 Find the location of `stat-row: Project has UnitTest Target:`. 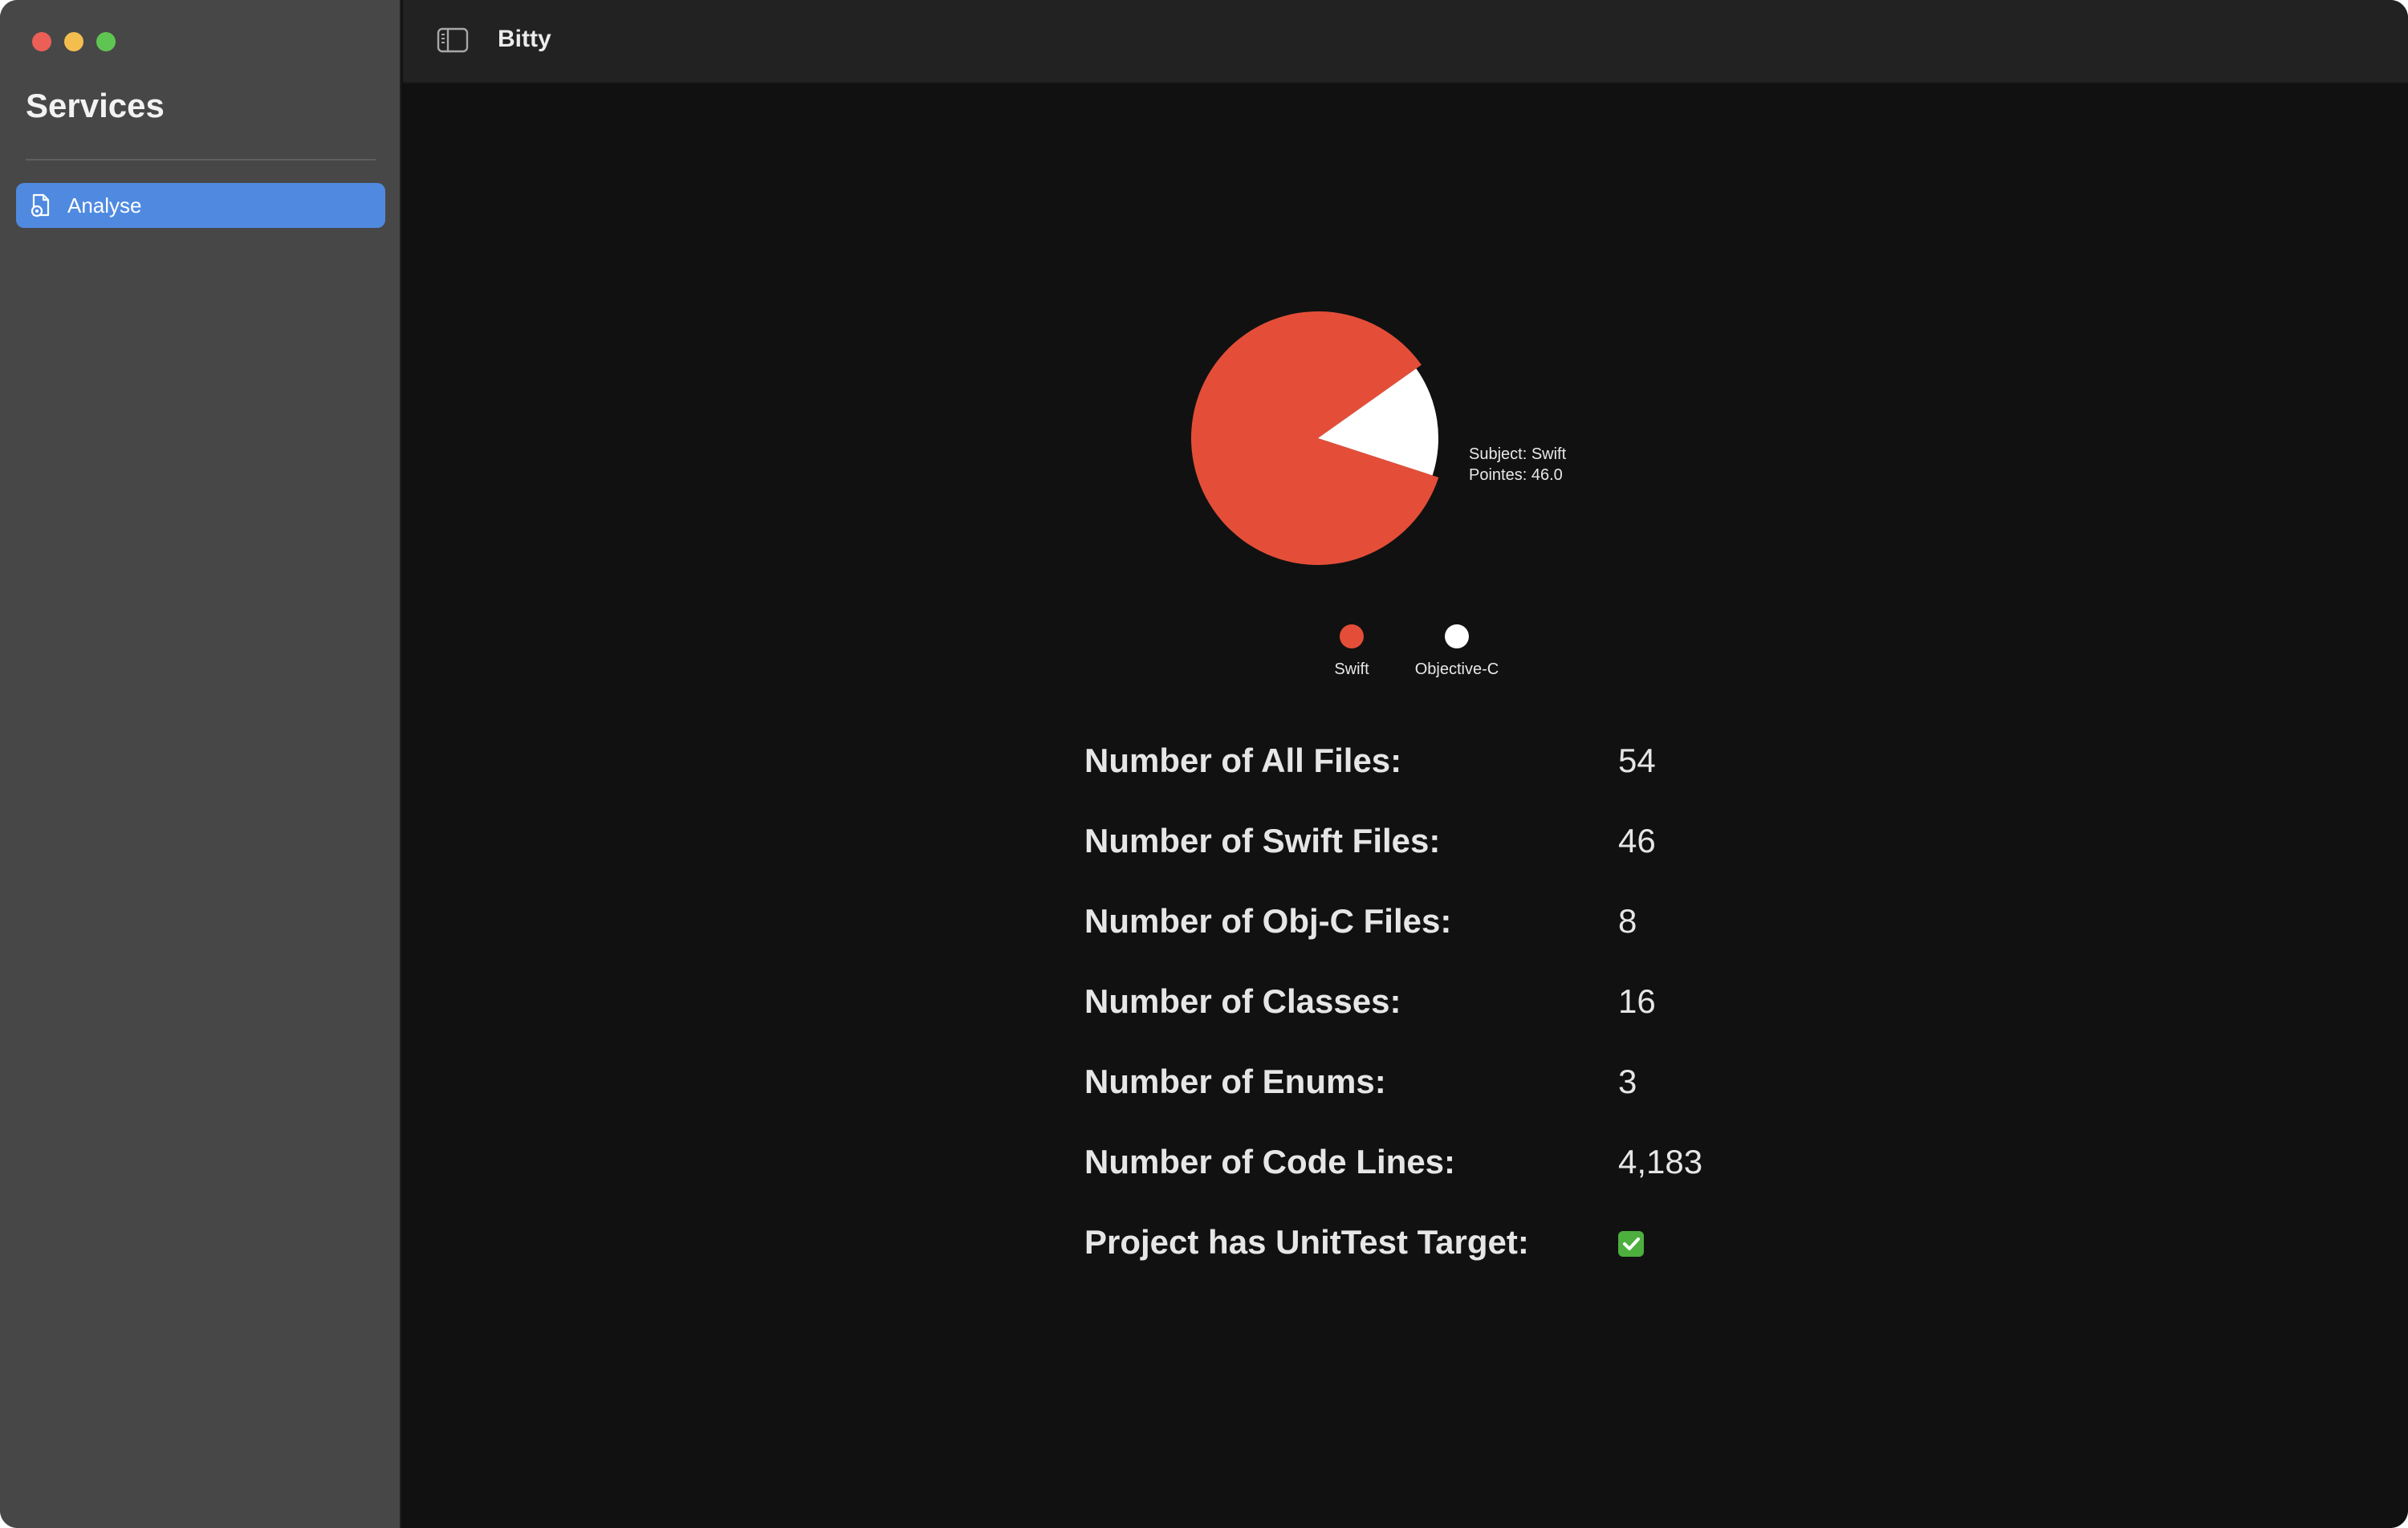

stat-row: Project has UnitTest Target: is located at coordinates (1445, 1247).